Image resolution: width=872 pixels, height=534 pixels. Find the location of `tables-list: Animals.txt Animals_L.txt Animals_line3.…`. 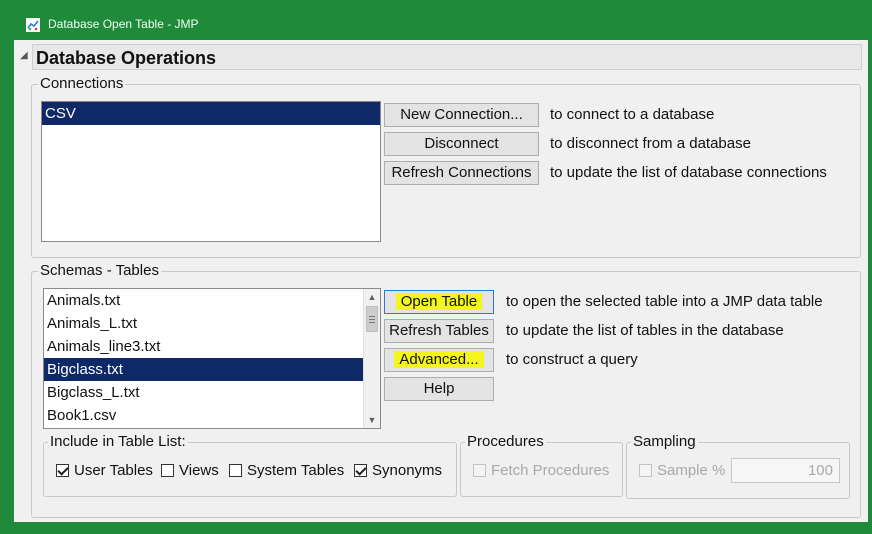

tables-list: Animals.txt Animals_L.txt Animals_line3.… is located at coordinates (212, 358).